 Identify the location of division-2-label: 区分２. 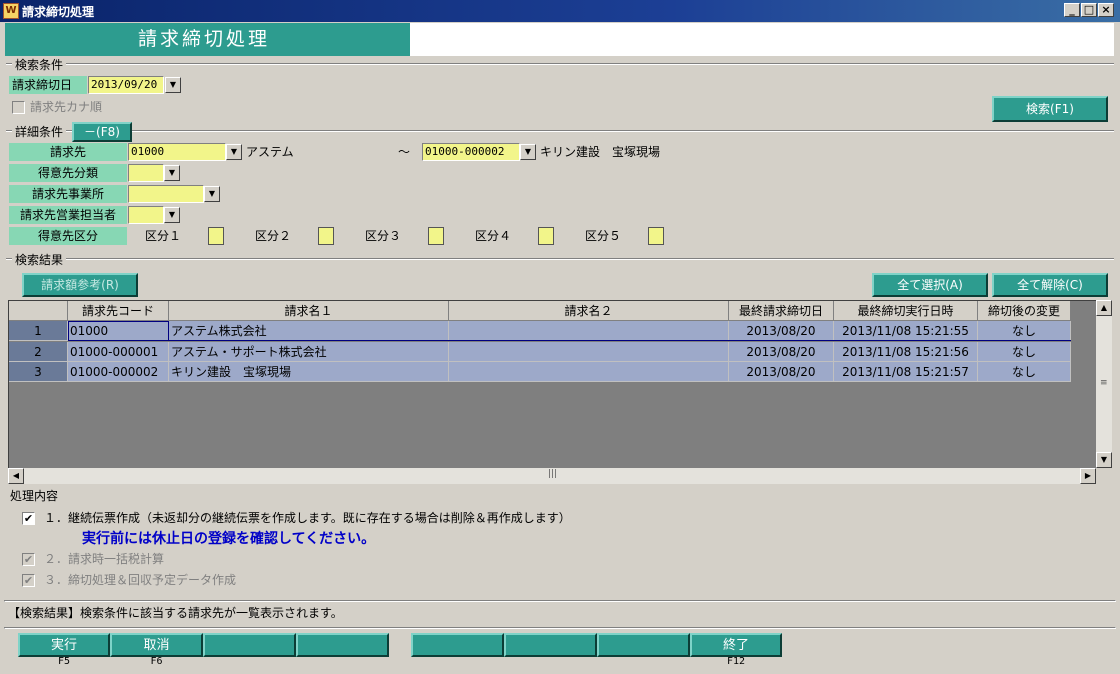
(273, 236).